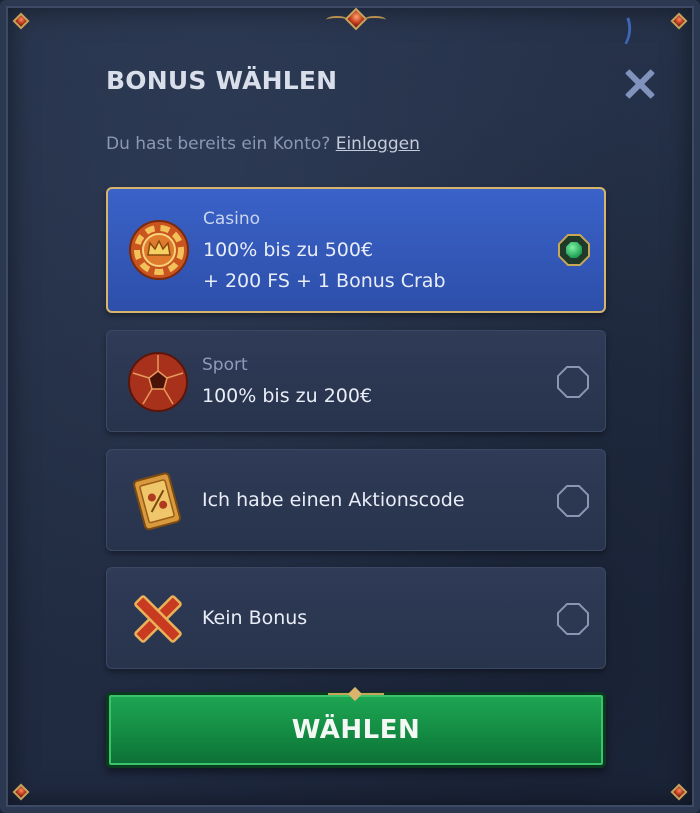  I want to click on soccer-ball-icon, so click(158, 382).